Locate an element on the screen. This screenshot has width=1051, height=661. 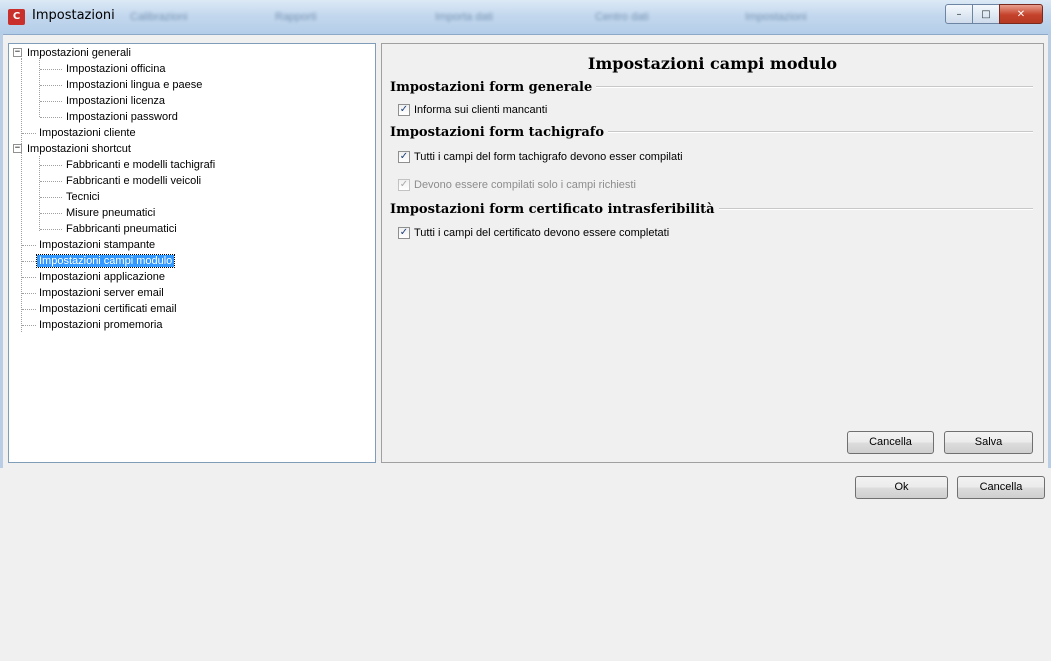
tree-item-label: Impostazioni campi modulo is located at coordinates (105, 261).